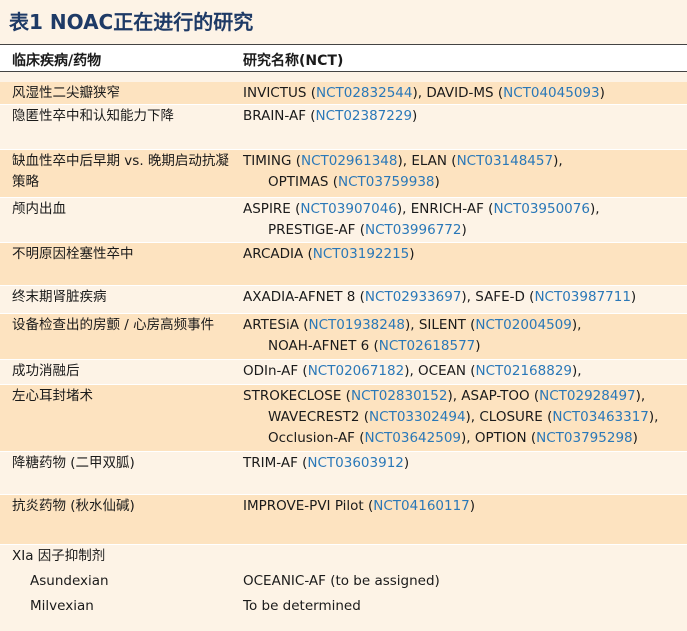 This screenshot has width=687, height=631. I want to click on nct-link: NCT03463317, so click(600, 417).